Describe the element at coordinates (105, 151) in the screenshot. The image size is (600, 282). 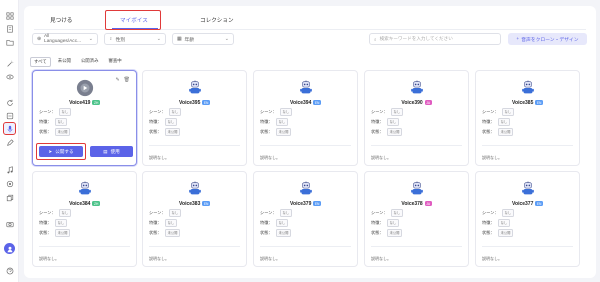
I see `document-icon: ▤` at that location.